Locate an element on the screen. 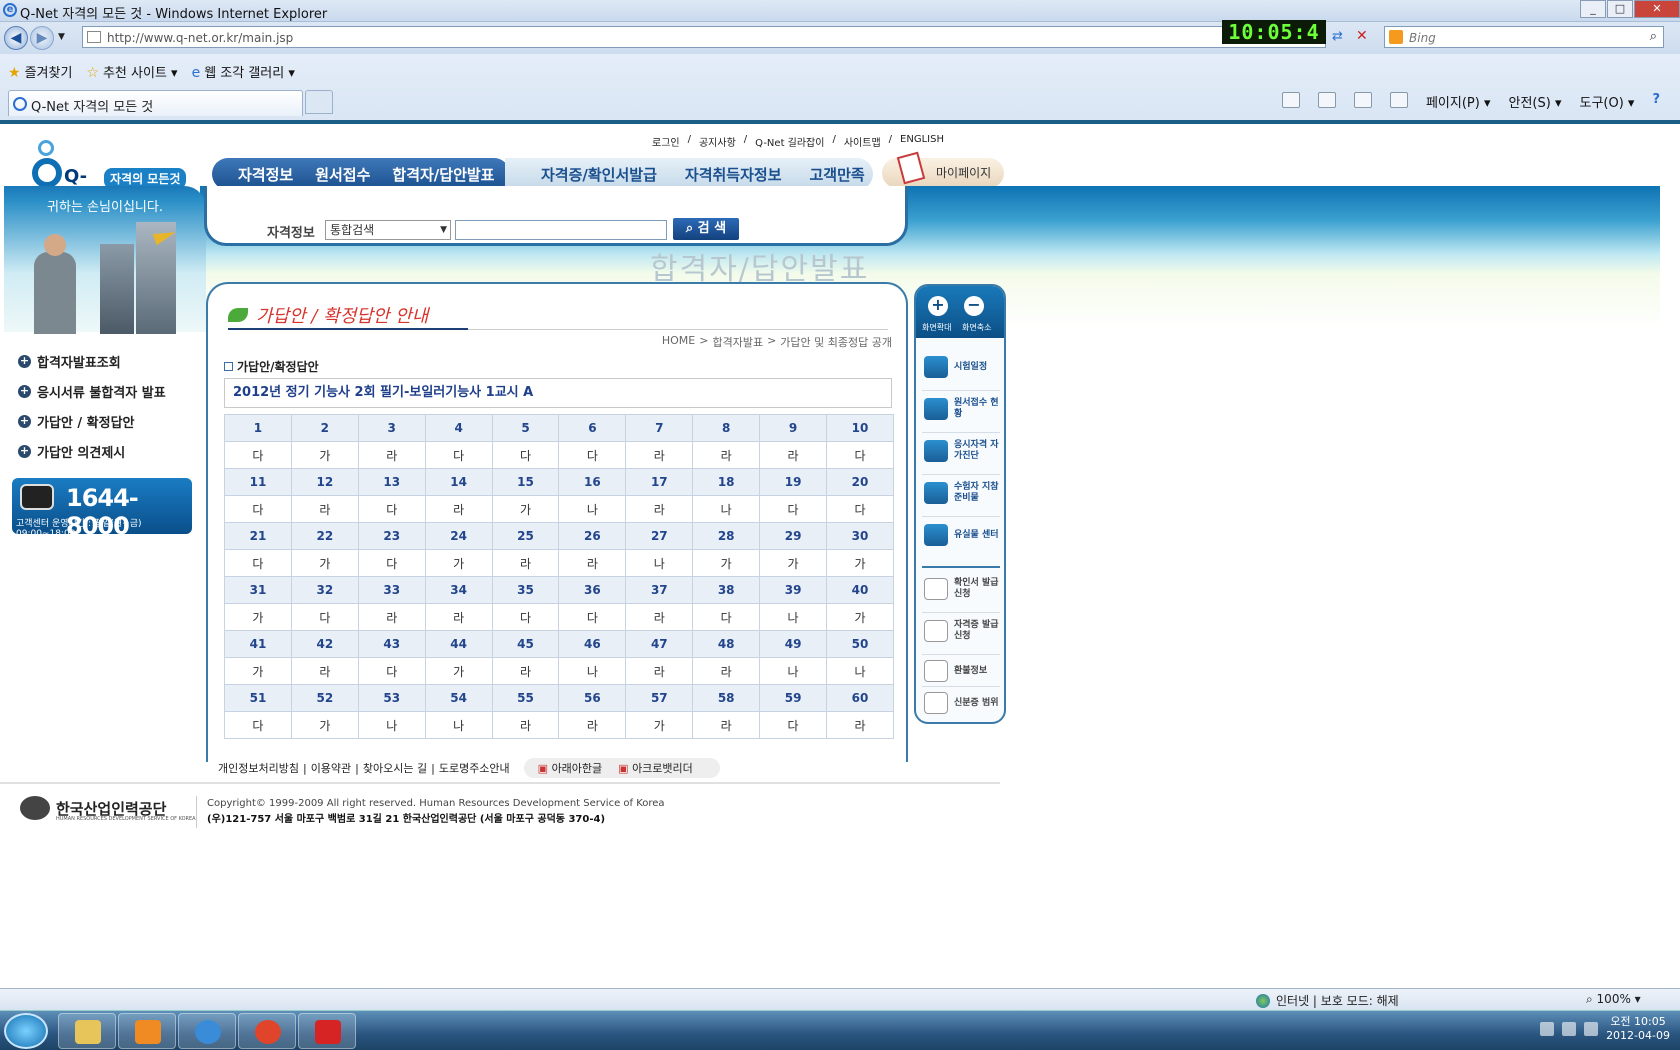 The image size is (1680, 1050). quick-application-status: 원서접수 현황 is located at coordinates (962, 409).